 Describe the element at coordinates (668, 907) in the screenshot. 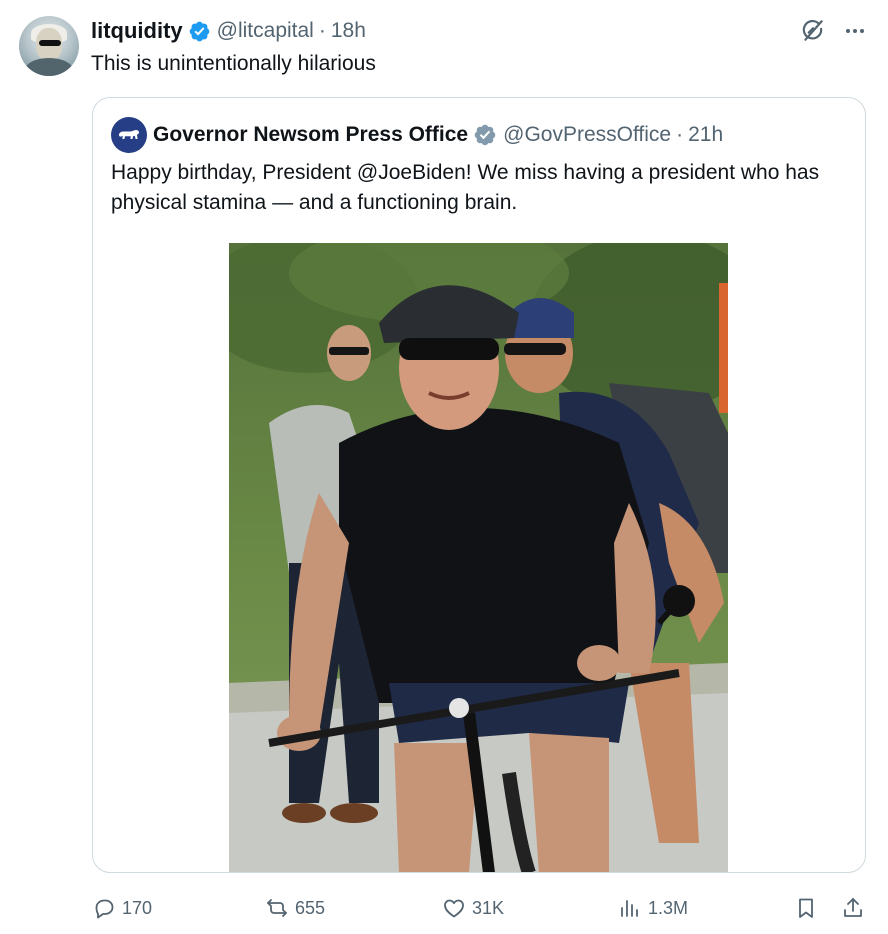

I see `views-count: 1.3M` at that location.